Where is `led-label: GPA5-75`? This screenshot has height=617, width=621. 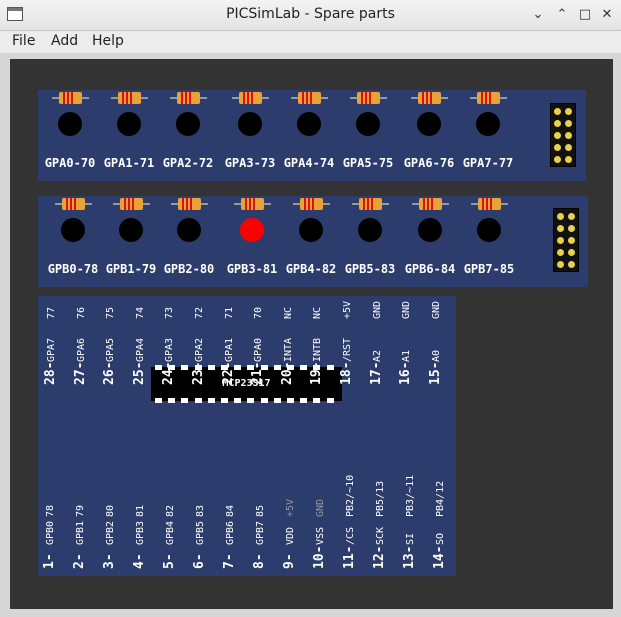
led-label: GPA5-75 is located at coordinates (368, 163).